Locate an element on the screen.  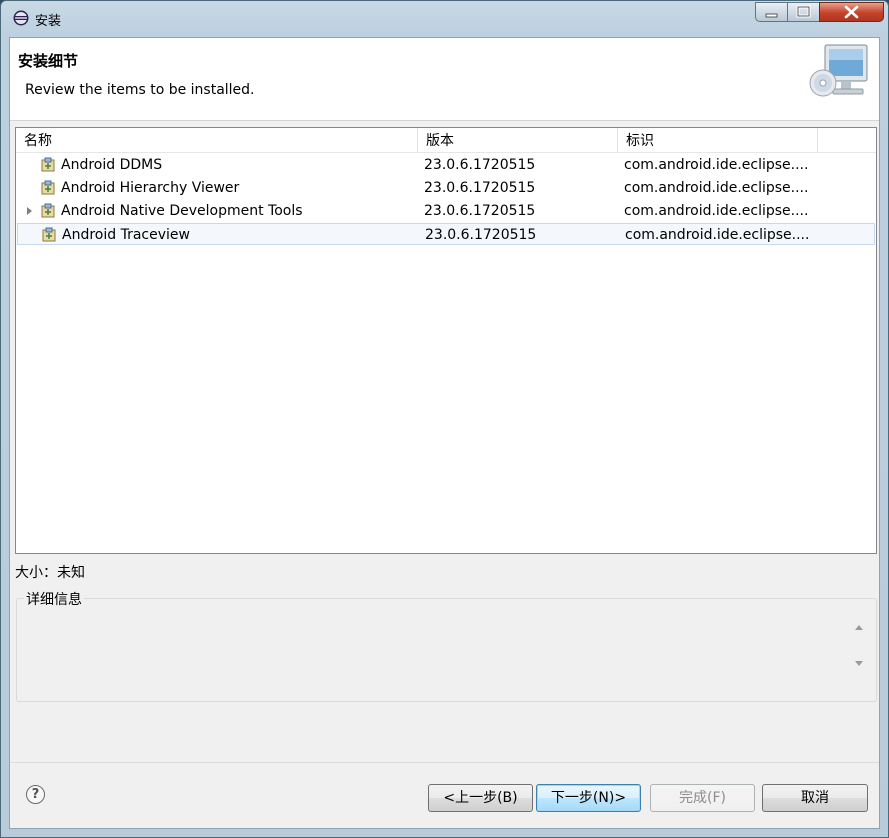
page-description: Review the items to be installed. is located at coordinates (140, 90).